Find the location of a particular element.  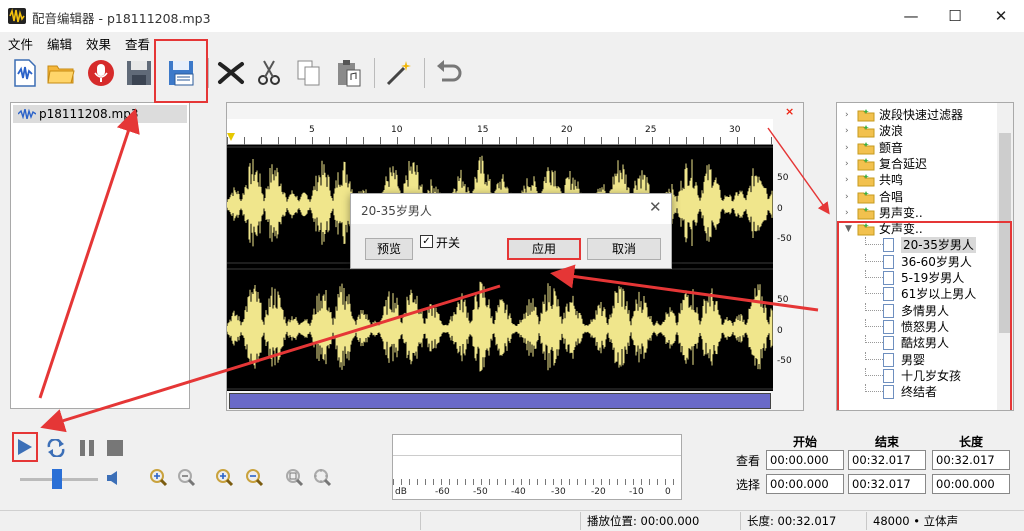

ruler-tick-label: 20 is located at coordinates (567, 130).